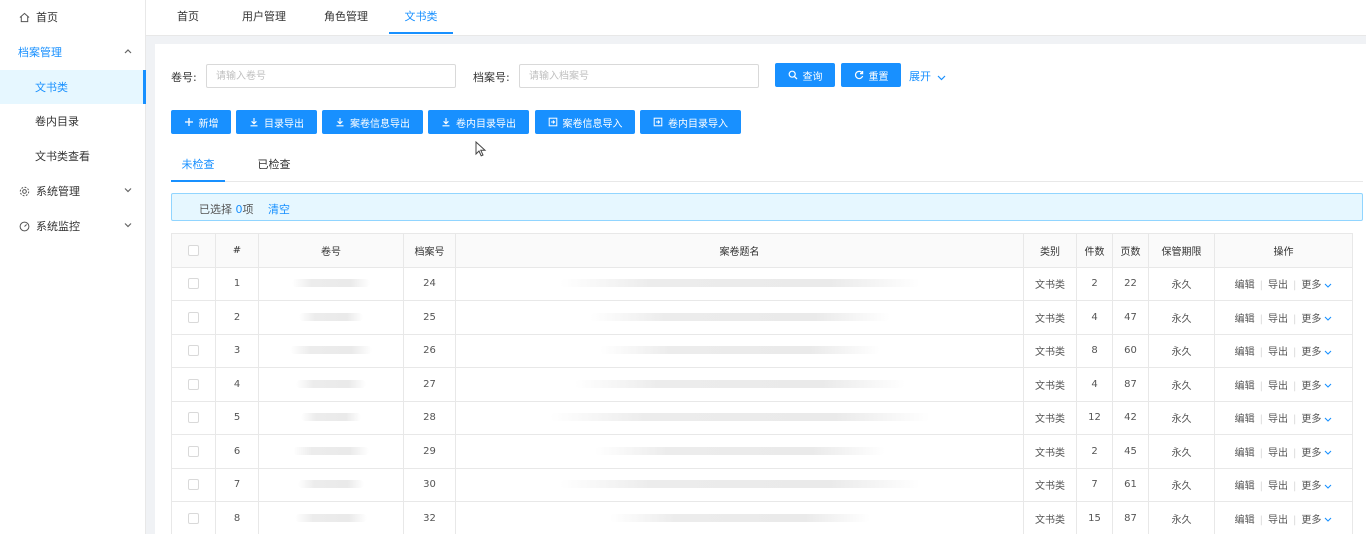 The image size is (1366, 534). What do you see at coordinates (762, 484) in the screenshot?
I see `table-row: 7 30 文书类 7 61 永久 编辑 | 导出 | 更多` at bounding box center [762, 484].